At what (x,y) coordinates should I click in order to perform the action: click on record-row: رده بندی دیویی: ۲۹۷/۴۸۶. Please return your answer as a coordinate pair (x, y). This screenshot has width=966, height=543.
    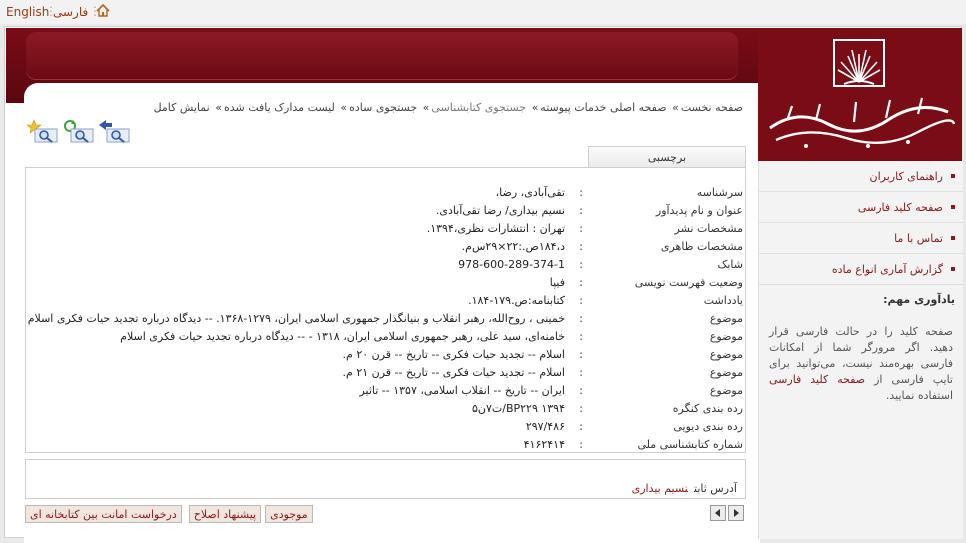
    Looking at the image, I should click on (385, 427).